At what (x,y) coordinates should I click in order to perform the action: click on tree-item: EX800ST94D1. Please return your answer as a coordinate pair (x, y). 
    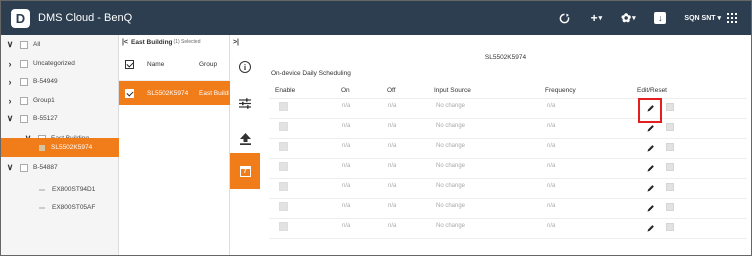
    Looking at the image, I should click on (60, 189).